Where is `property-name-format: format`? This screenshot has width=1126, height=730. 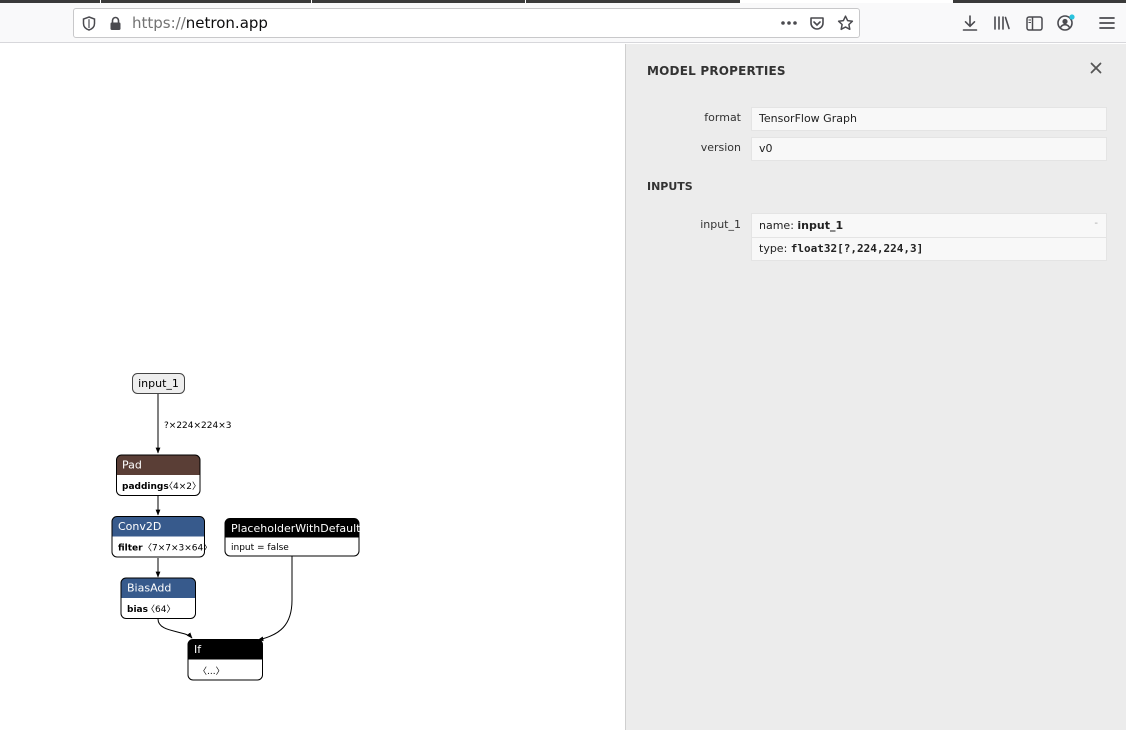 property-name-format: format is located at coordinates (722, 117).